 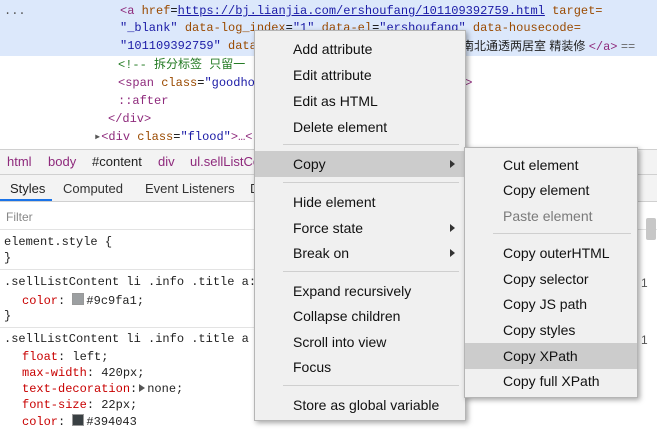 I want to click on dom-line-anchor-3: "101109392759" data, so click(x=188, y=46).